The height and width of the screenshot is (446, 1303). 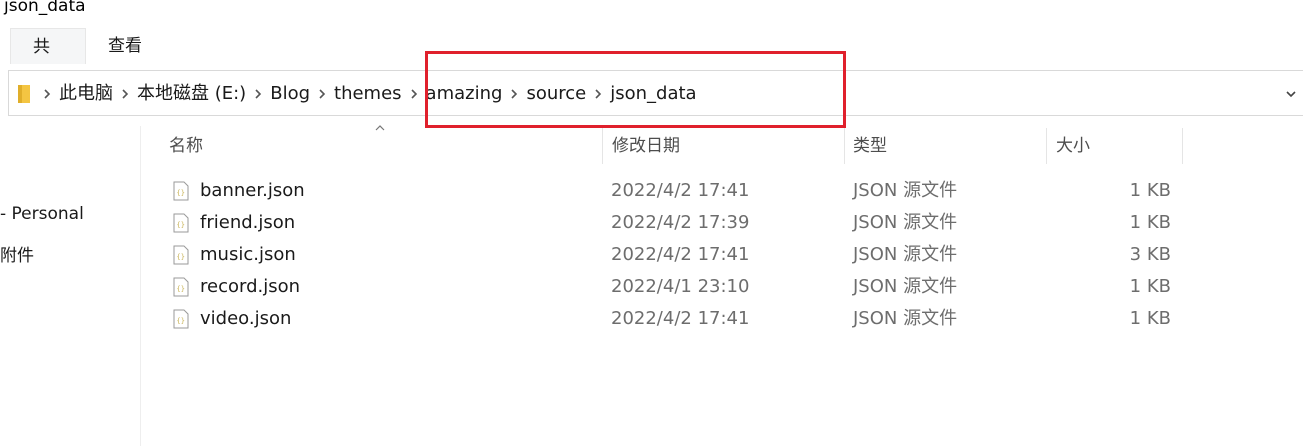 What do you see at coordinates (290, 94) in the screenshot?
I see `breadcrumb-blog: Blog` at bounding box center [290, 94].